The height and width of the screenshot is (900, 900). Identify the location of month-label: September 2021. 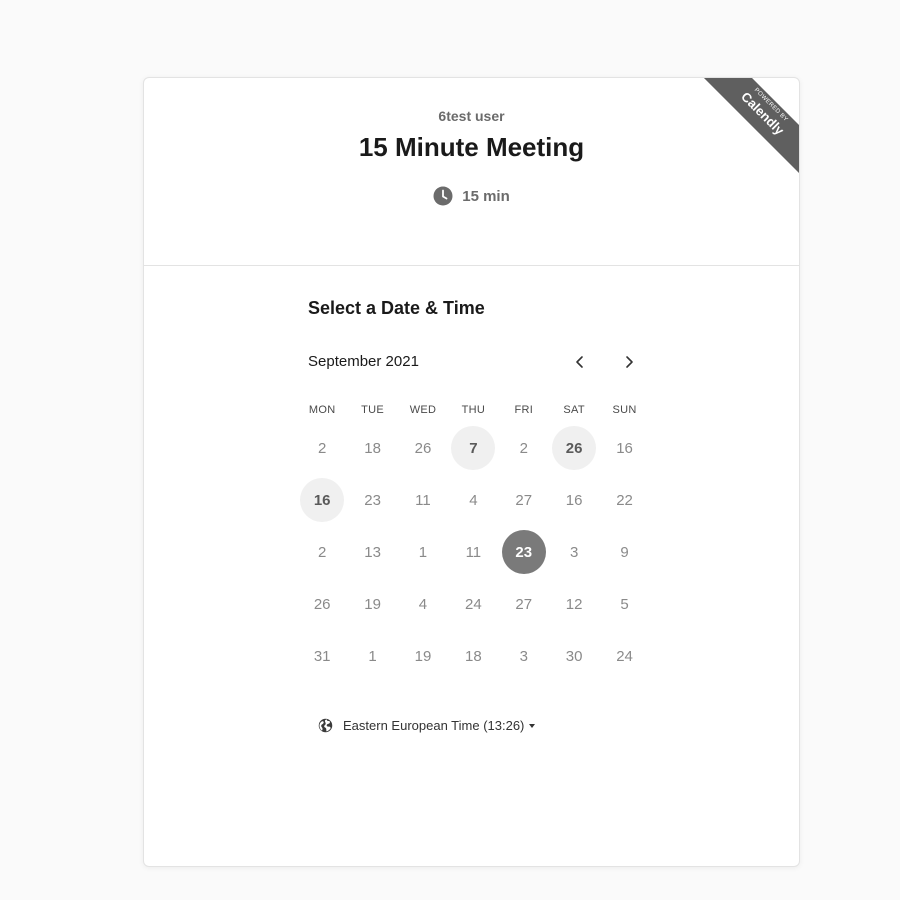
(363, 361).